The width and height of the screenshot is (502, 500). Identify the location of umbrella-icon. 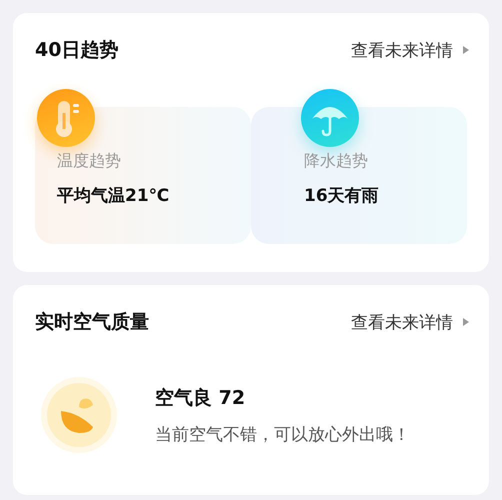
(330, 118).